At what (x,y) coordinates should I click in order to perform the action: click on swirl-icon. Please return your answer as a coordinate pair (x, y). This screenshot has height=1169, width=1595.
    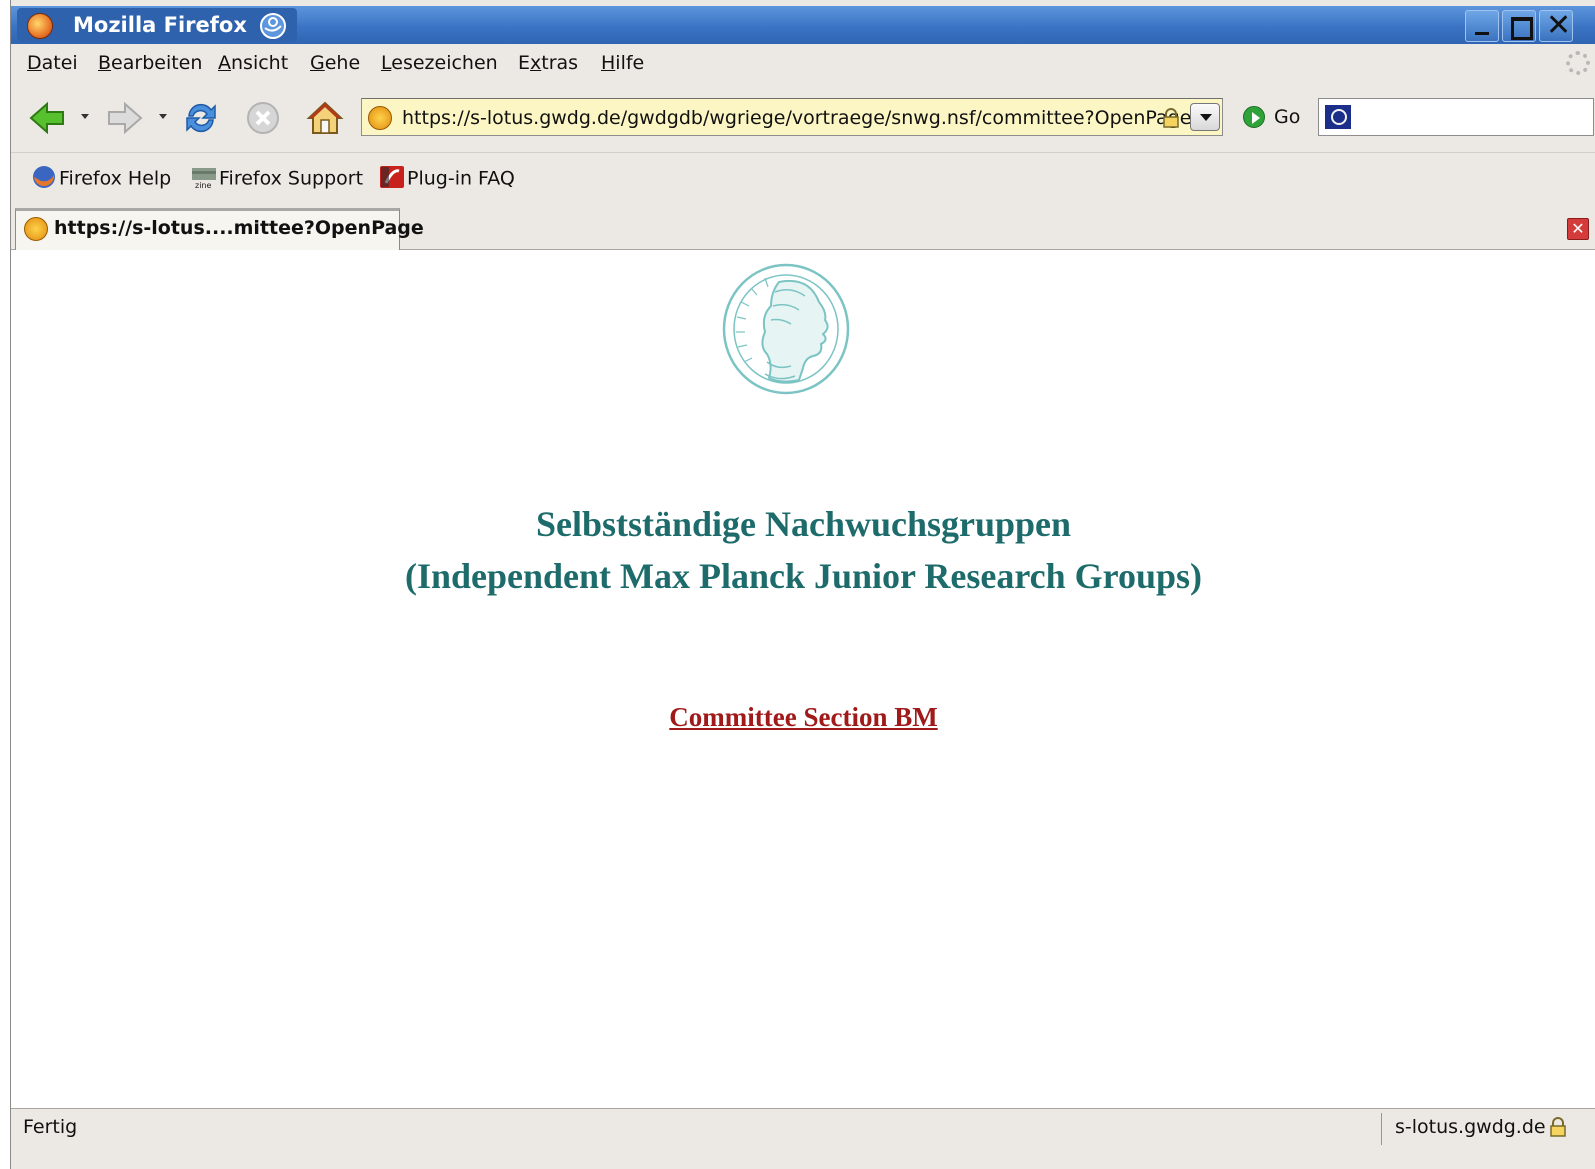
    Looking at the image, I should click on (273, 26).